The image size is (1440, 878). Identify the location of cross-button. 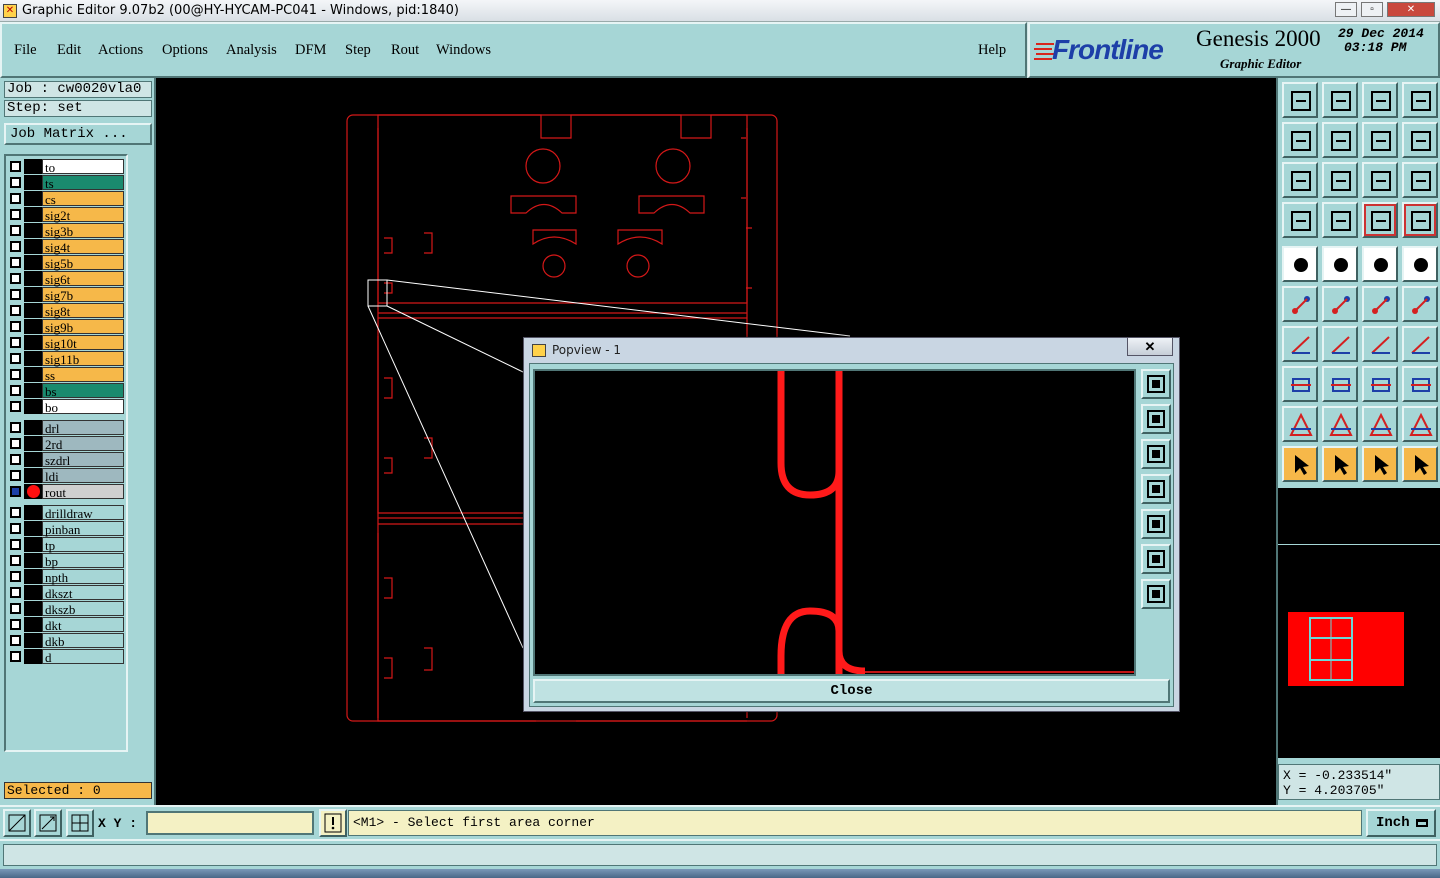
(1340, 304).